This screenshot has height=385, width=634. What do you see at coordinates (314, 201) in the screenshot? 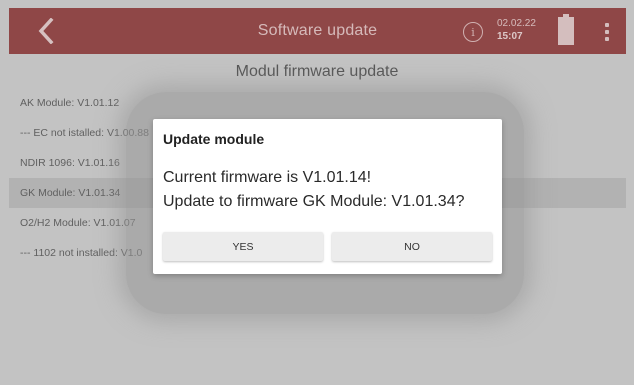
I see `dialog-message-line2: Update to firmware GK Module: V1.01.34?` at bounding box center [314, 201].